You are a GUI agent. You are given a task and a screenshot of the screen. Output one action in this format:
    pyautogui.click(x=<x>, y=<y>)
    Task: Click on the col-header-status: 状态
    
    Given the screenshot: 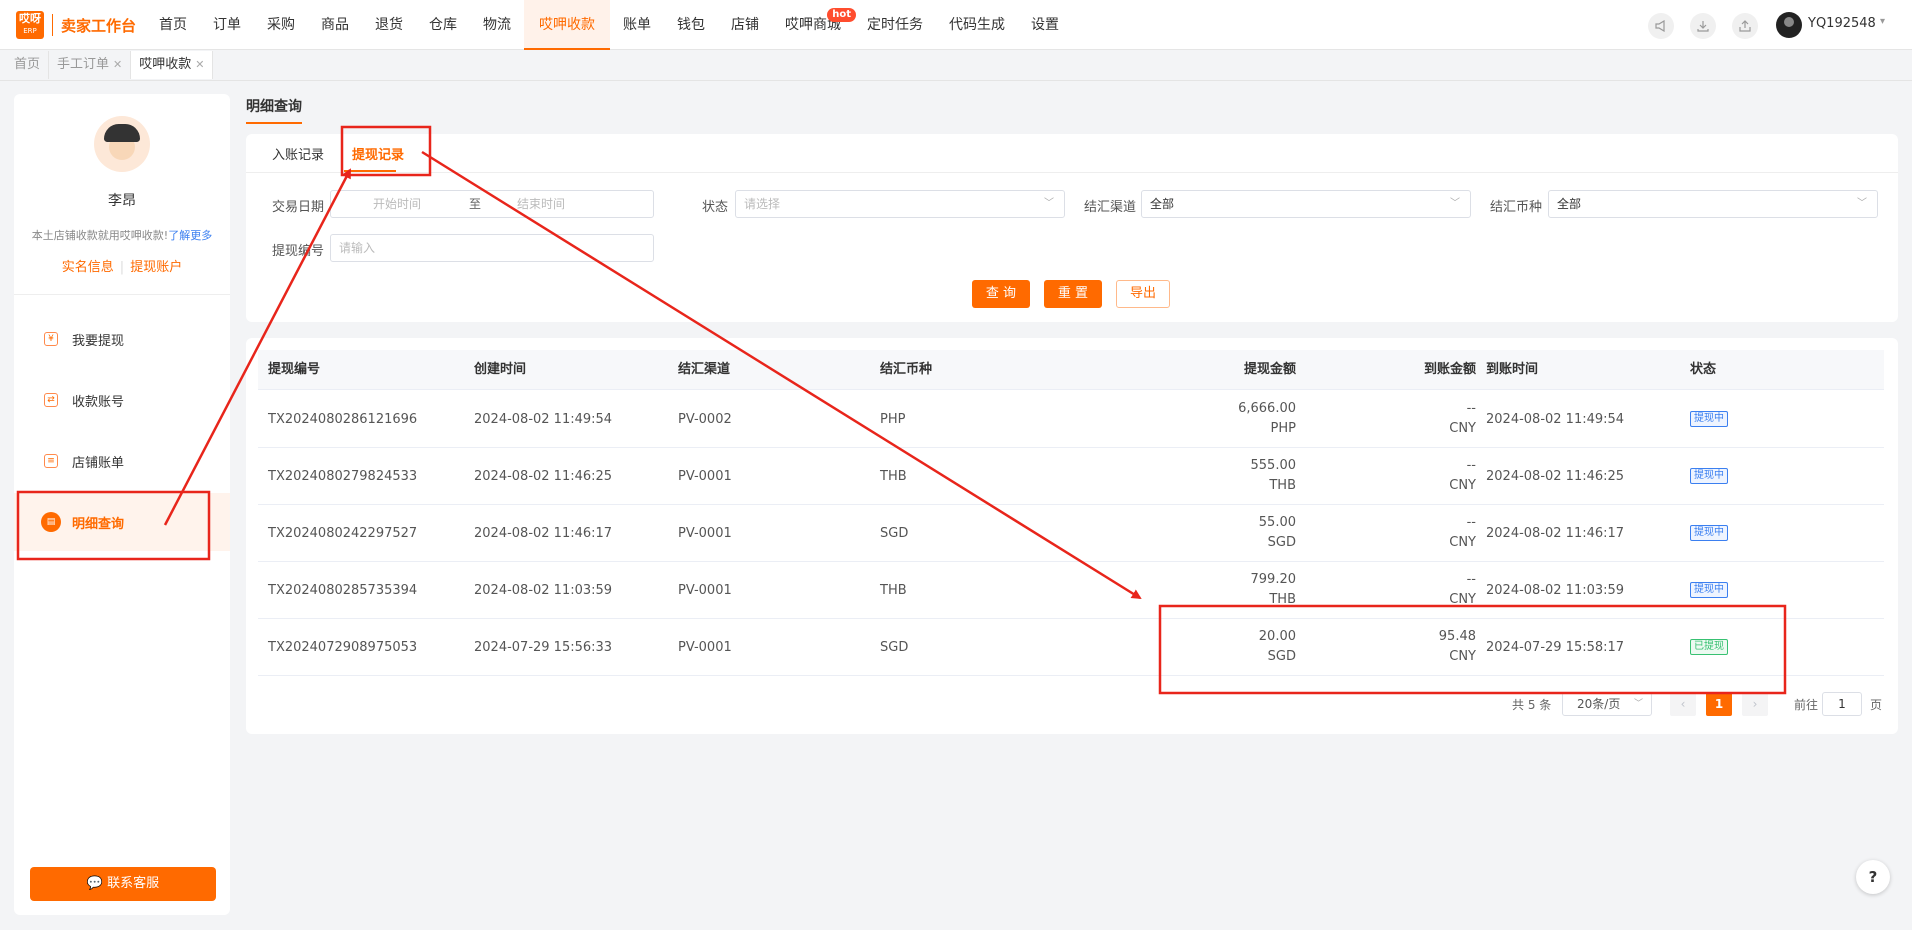 What is the action you would take?
    pyautogui.click(x=1703, y=369)
    